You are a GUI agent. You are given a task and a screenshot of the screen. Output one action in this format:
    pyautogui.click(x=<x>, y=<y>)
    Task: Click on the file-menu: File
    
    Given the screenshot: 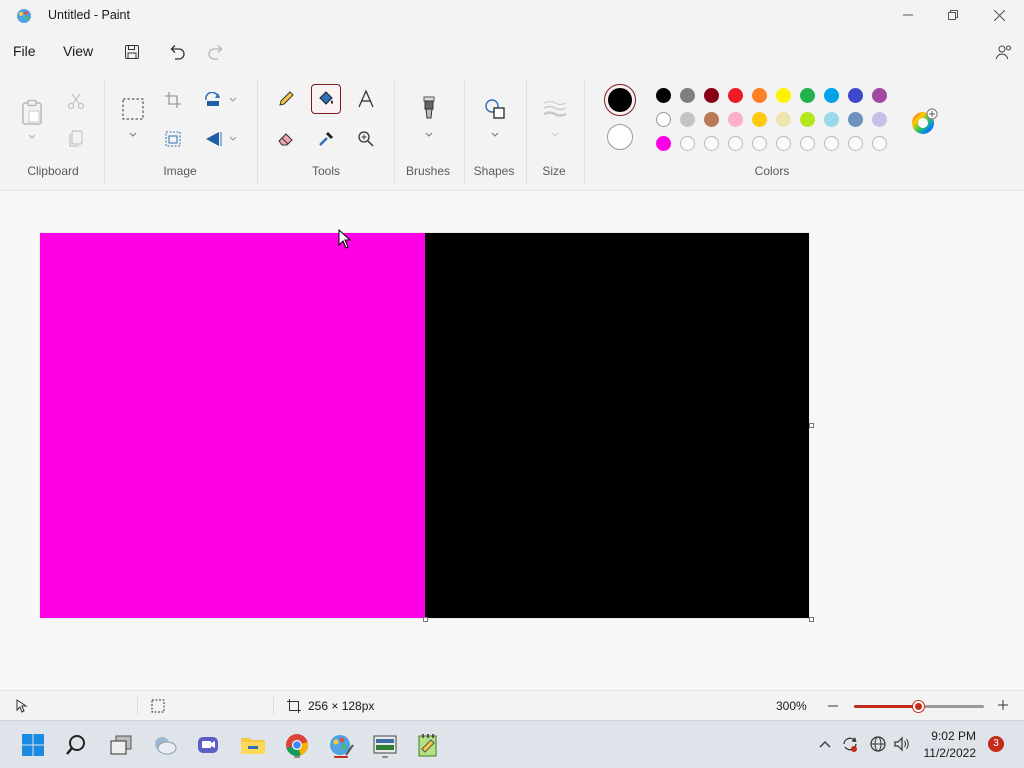 What is the action you would take?
    pyautogui.click(x=24, y=51)
    